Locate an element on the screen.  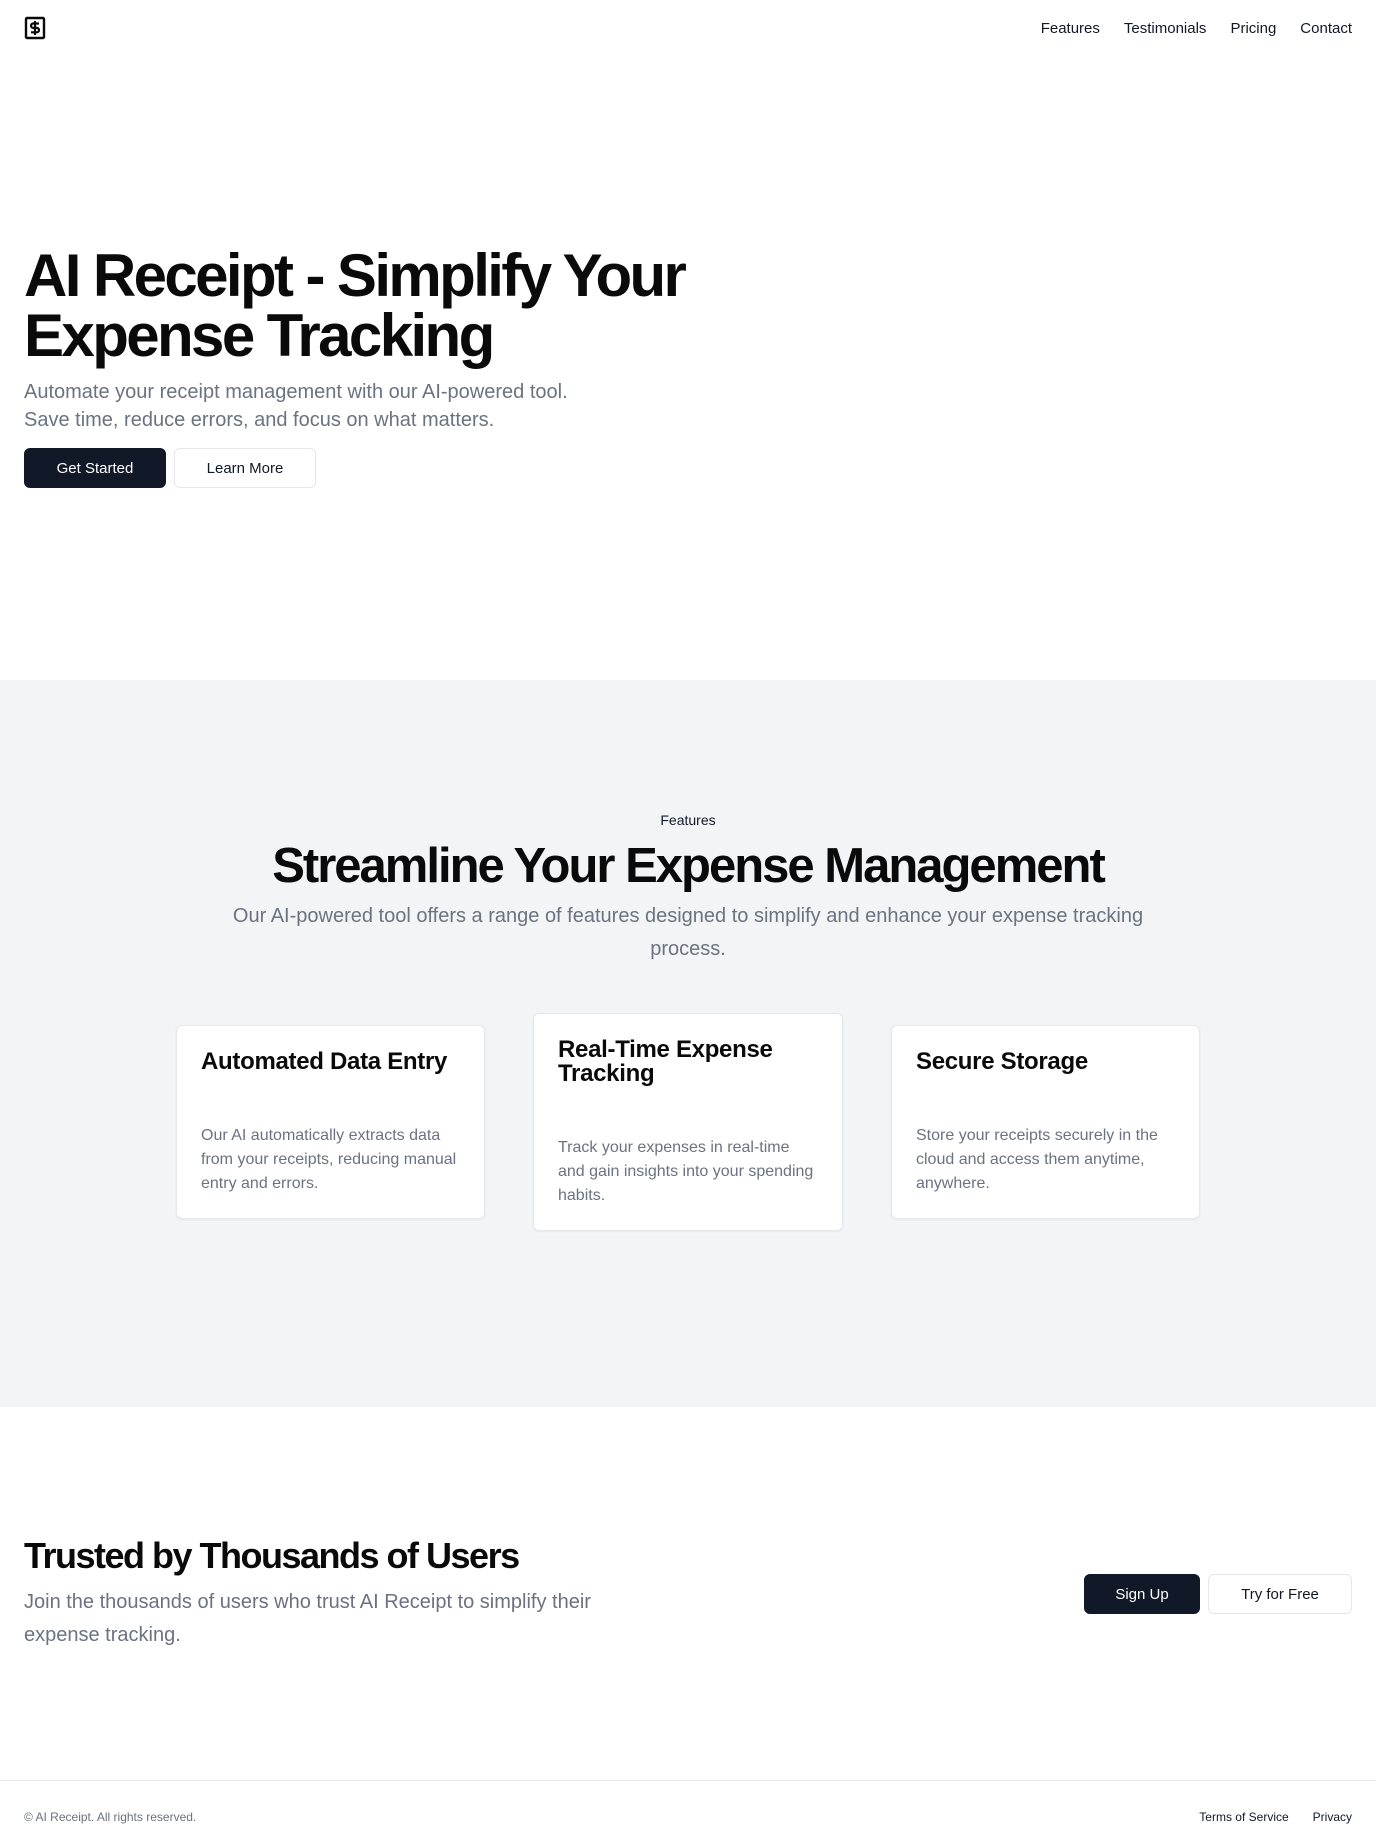
sign-up-button: Sign Up is located at coordinates (1142, 1594).